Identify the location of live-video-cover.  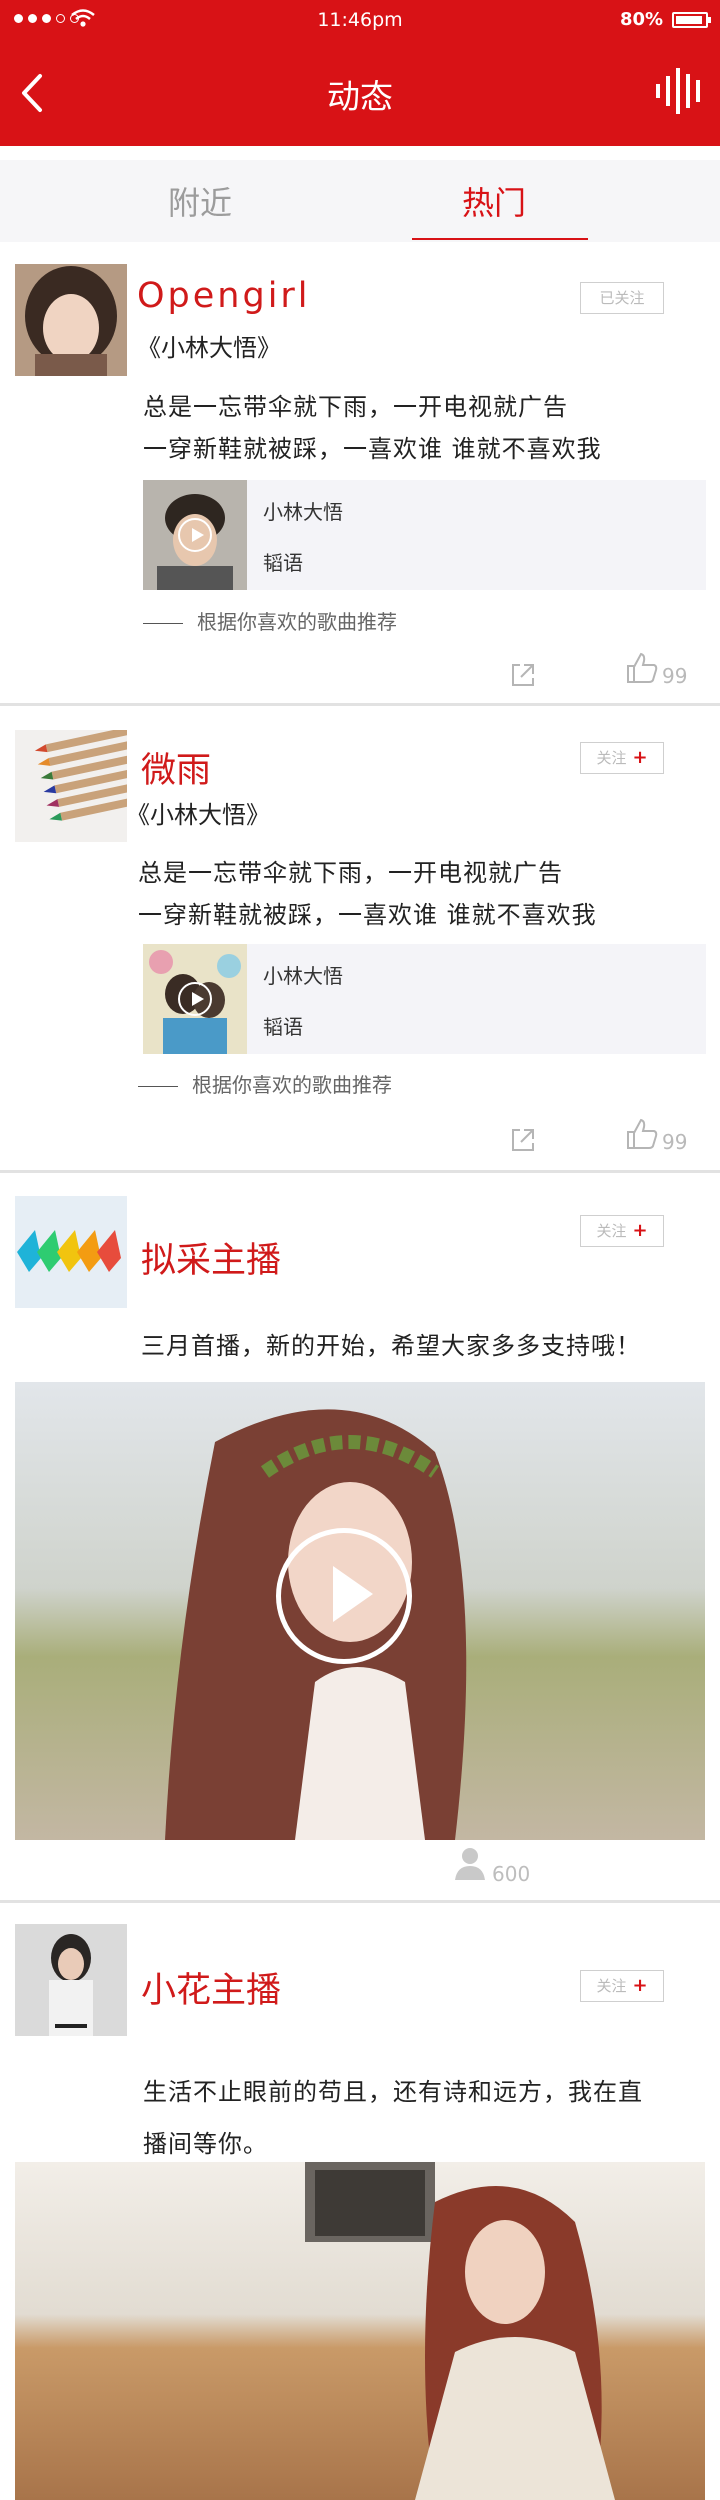
(360, 2331).